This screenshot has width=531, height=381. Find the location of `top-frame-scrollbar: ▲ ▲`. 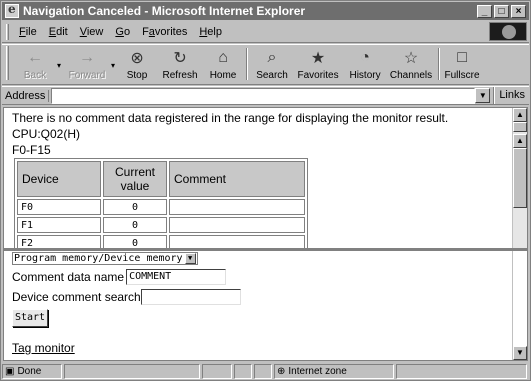

top-frame-scrollbar: ▲ ▲ is located at coordinates (519, 178).